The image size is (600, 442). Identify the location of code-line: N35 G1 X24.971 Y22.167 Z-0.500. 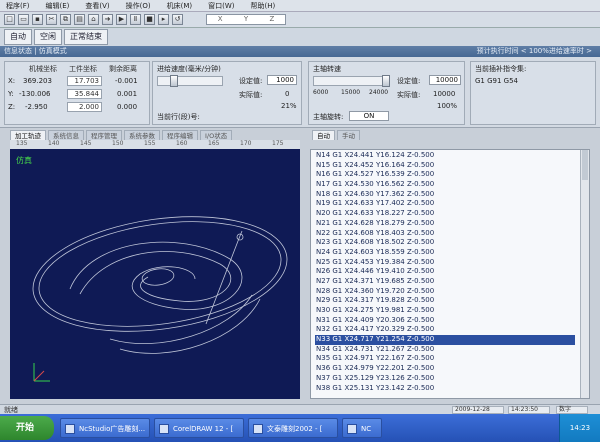
(445, 359).